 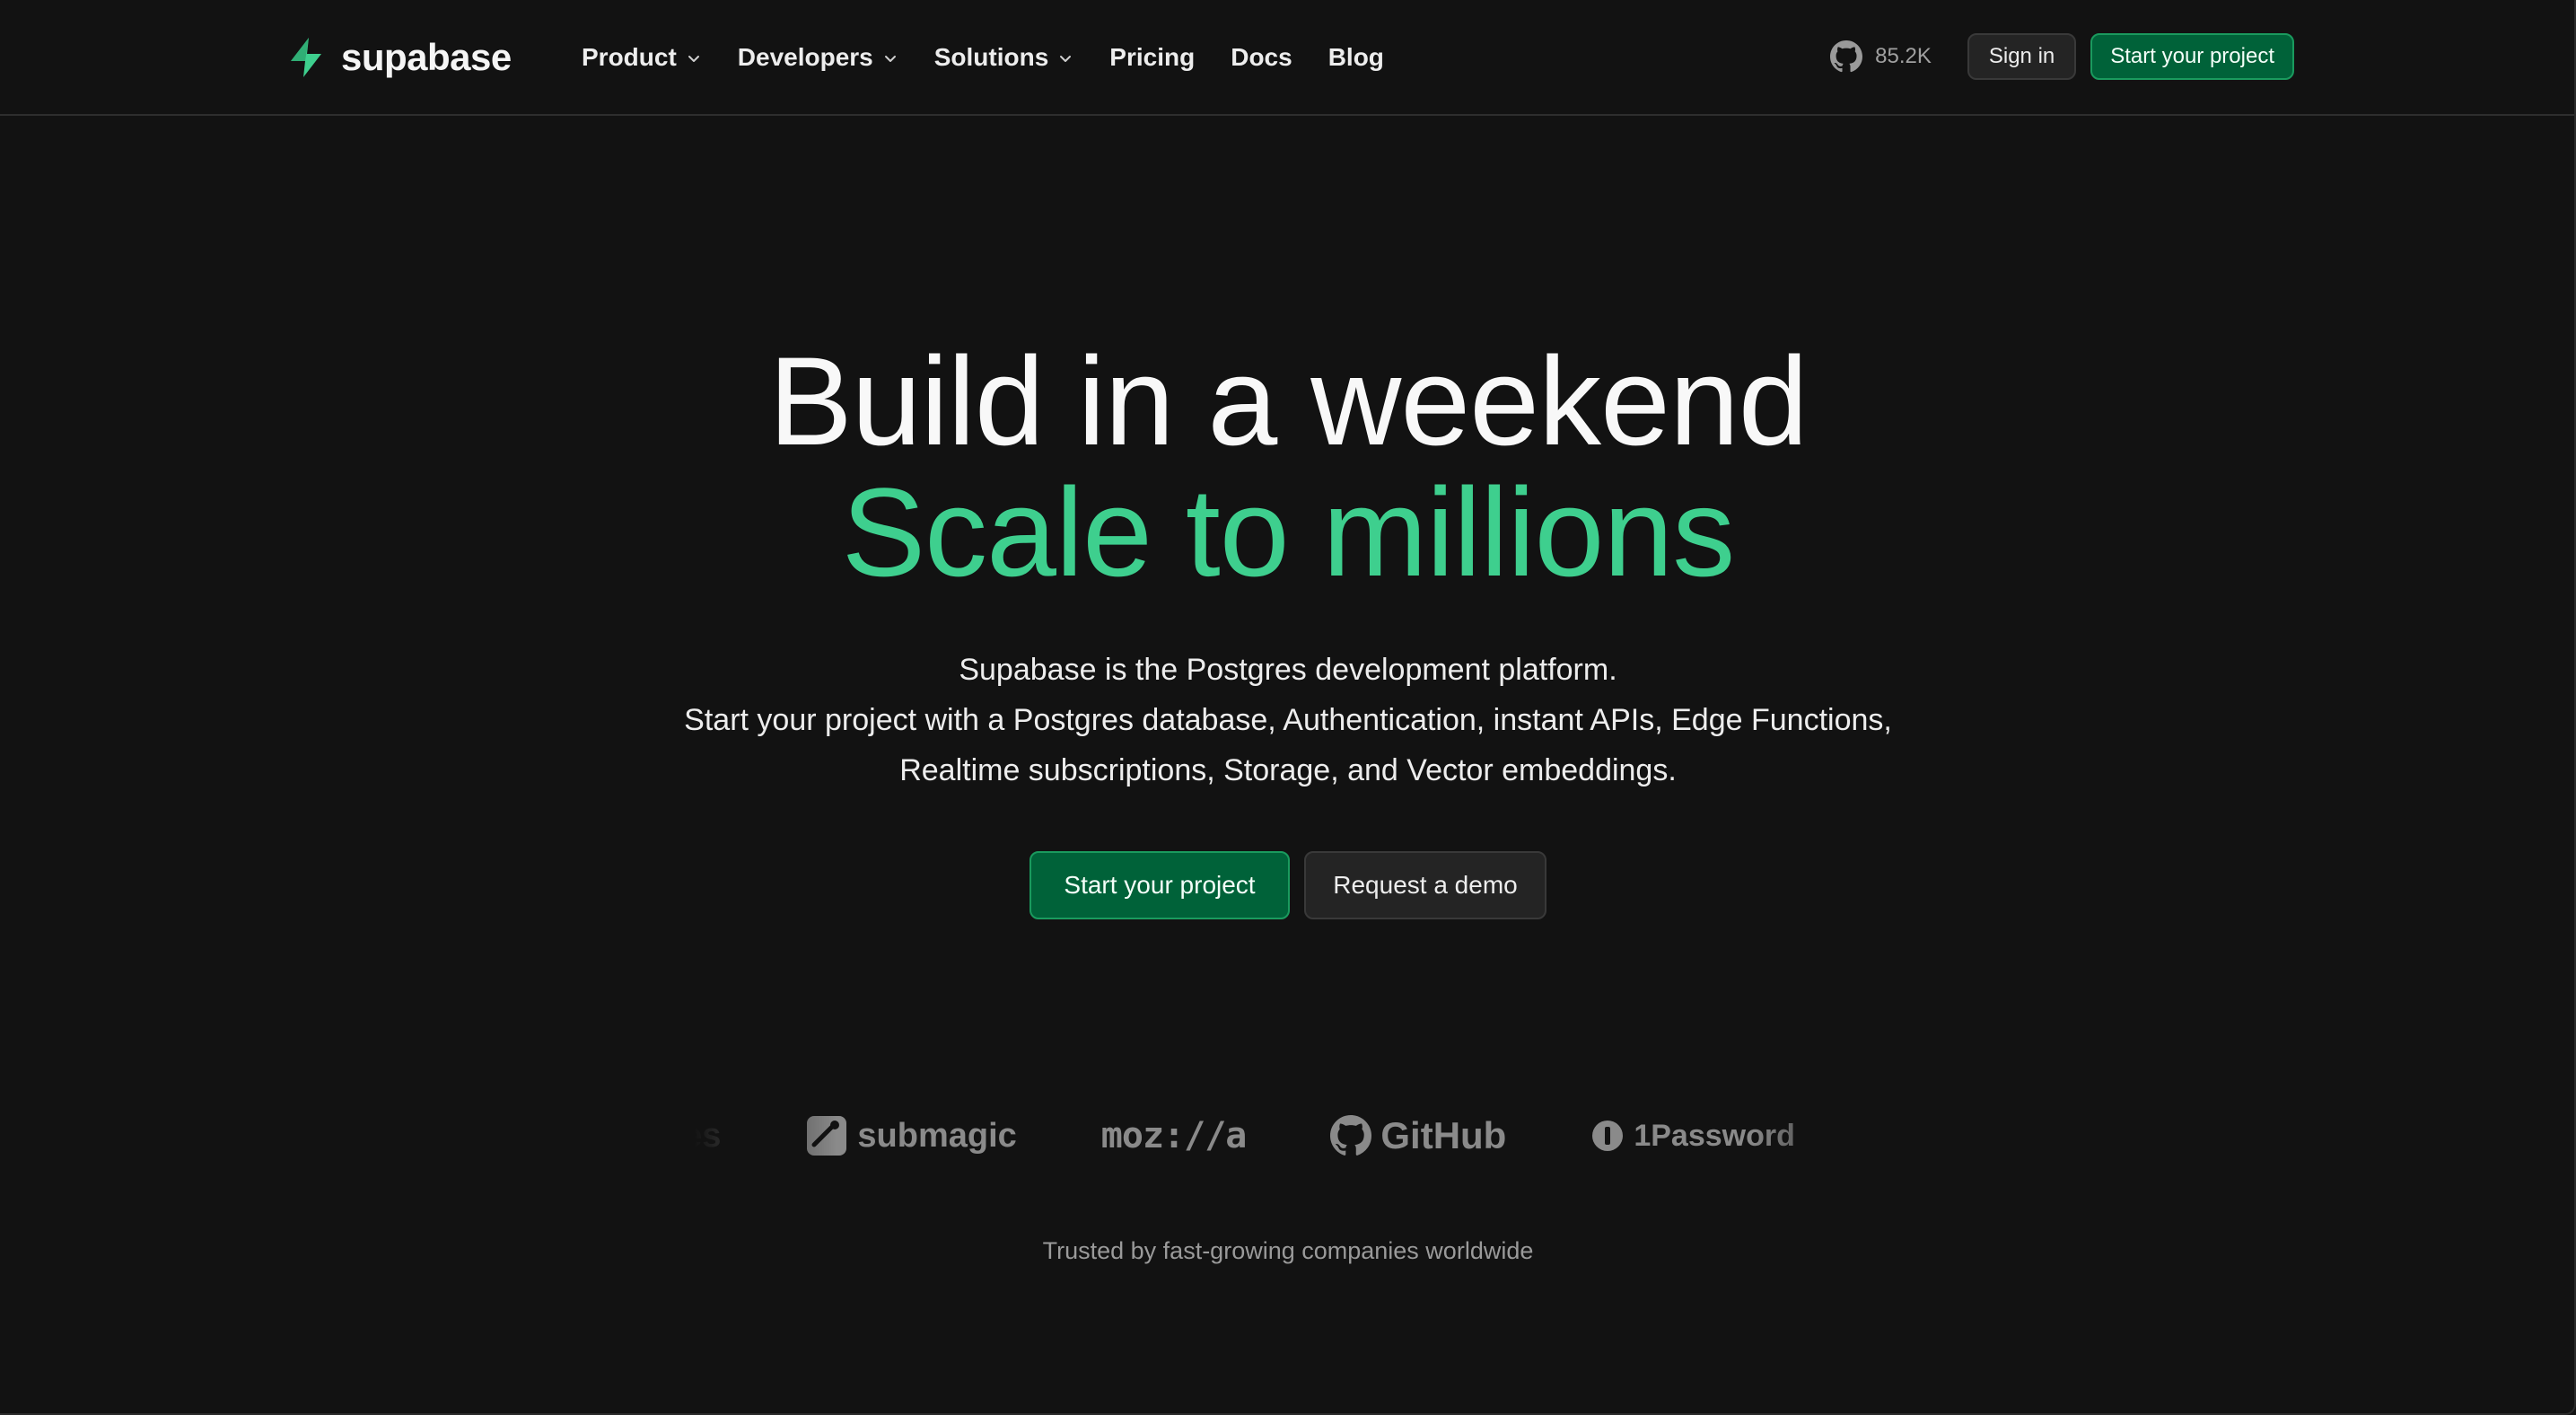 I want to click on github-stars-count: 85.2K, so click(x=1903, y=56).